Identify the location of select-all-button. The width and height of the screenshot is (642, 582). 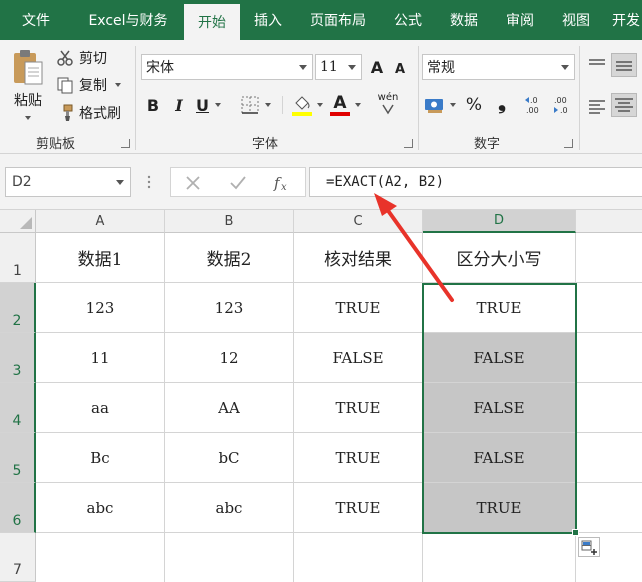
(18, 221).